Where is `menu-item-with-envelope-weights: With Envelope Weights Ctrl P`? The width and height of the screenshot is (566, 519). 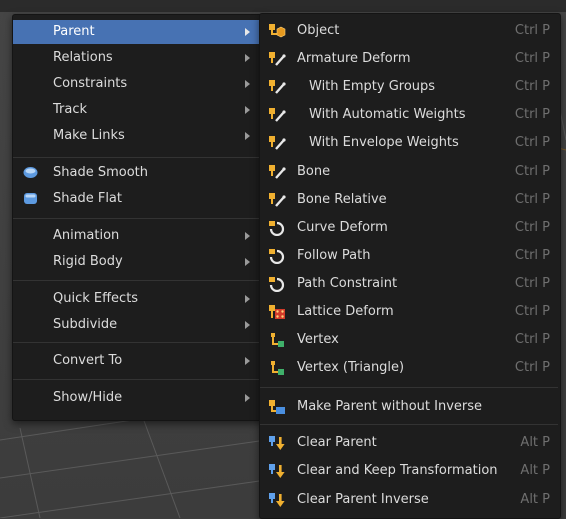 menu-item-with-envelope-weights: With Envelope Weights Ctrl P is located at coordinates (409, 143).